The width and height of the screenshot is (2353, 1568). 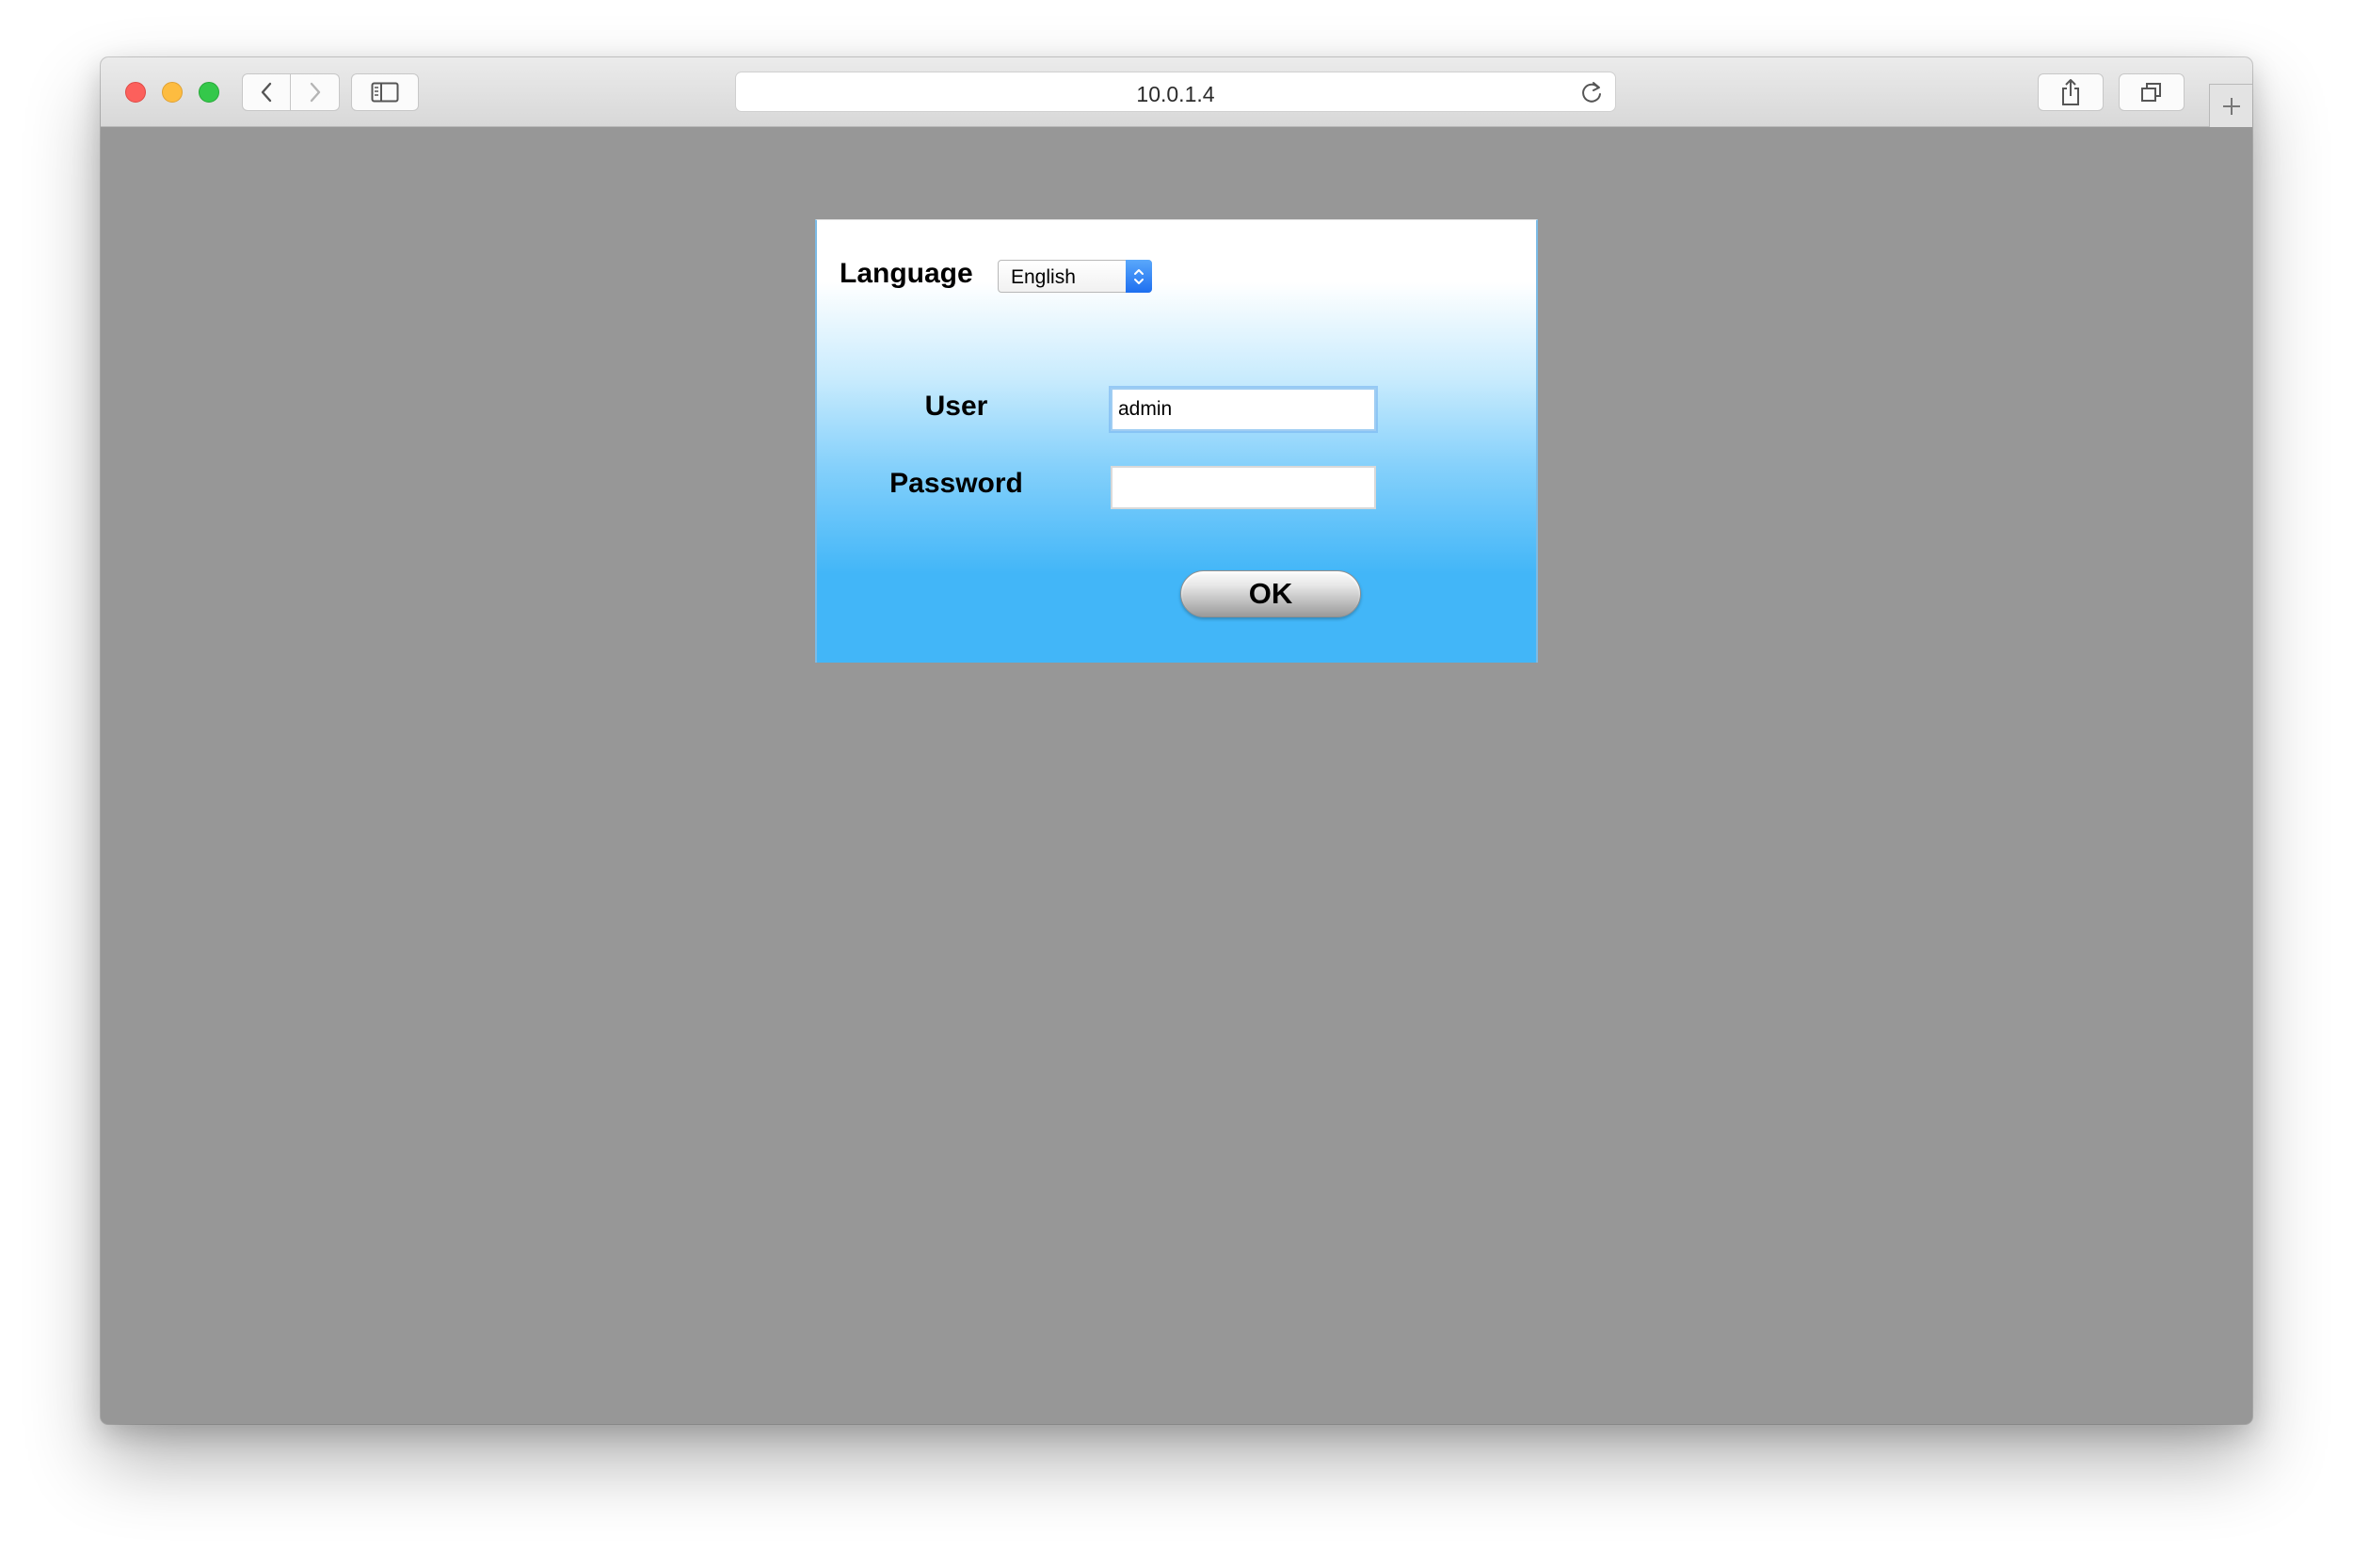 I want to click on chevron-left-icon, so click(x=266, y=92).